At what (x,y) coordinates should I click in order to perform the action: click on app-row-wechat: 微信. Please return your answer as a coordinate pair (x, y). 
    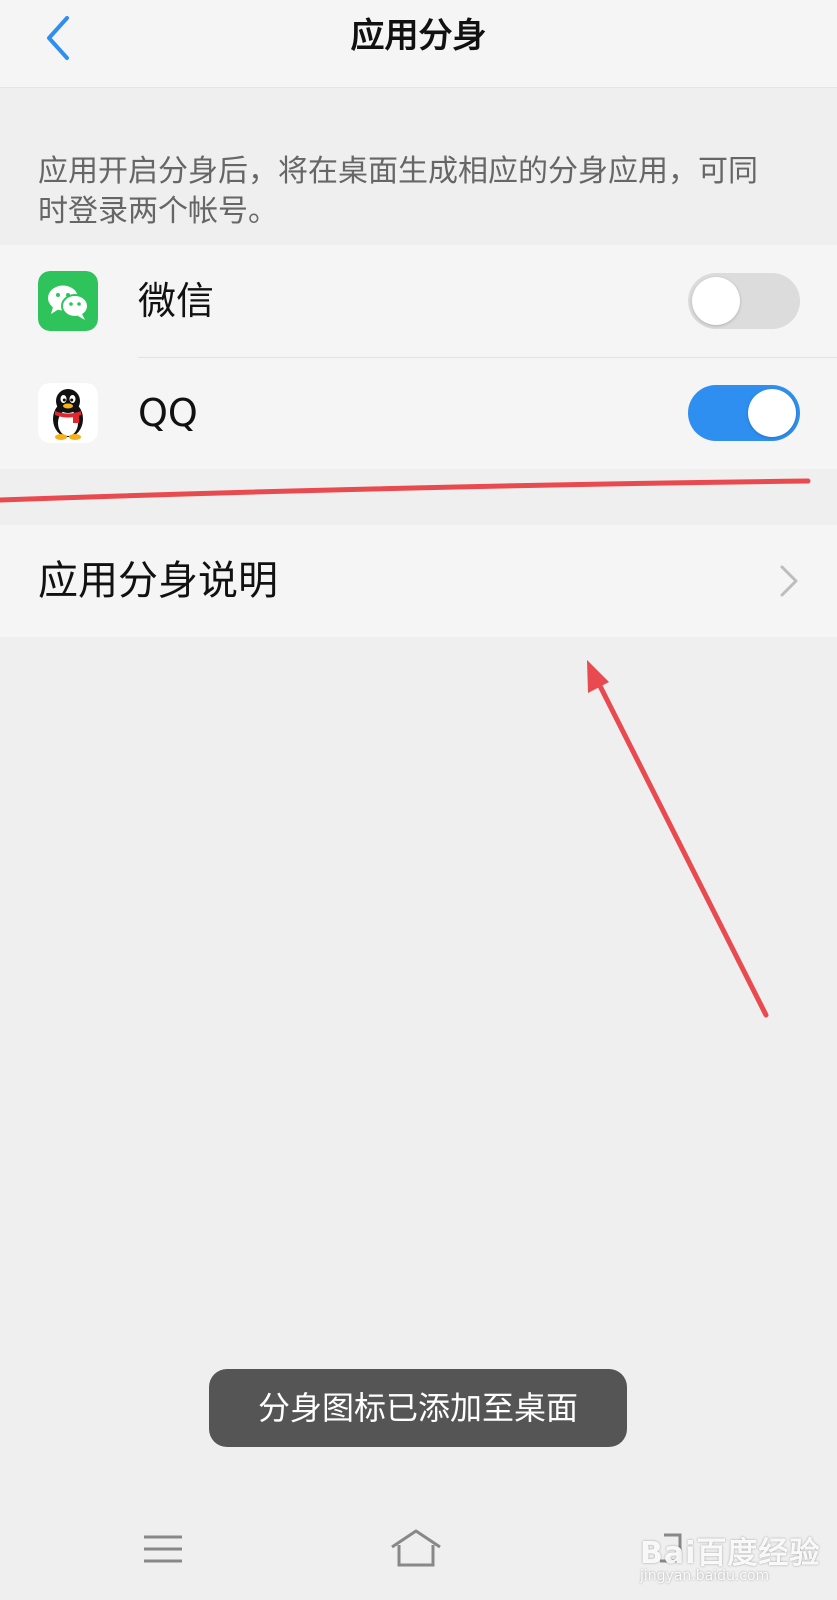
    Looking at the image, I should click on (418, 301).